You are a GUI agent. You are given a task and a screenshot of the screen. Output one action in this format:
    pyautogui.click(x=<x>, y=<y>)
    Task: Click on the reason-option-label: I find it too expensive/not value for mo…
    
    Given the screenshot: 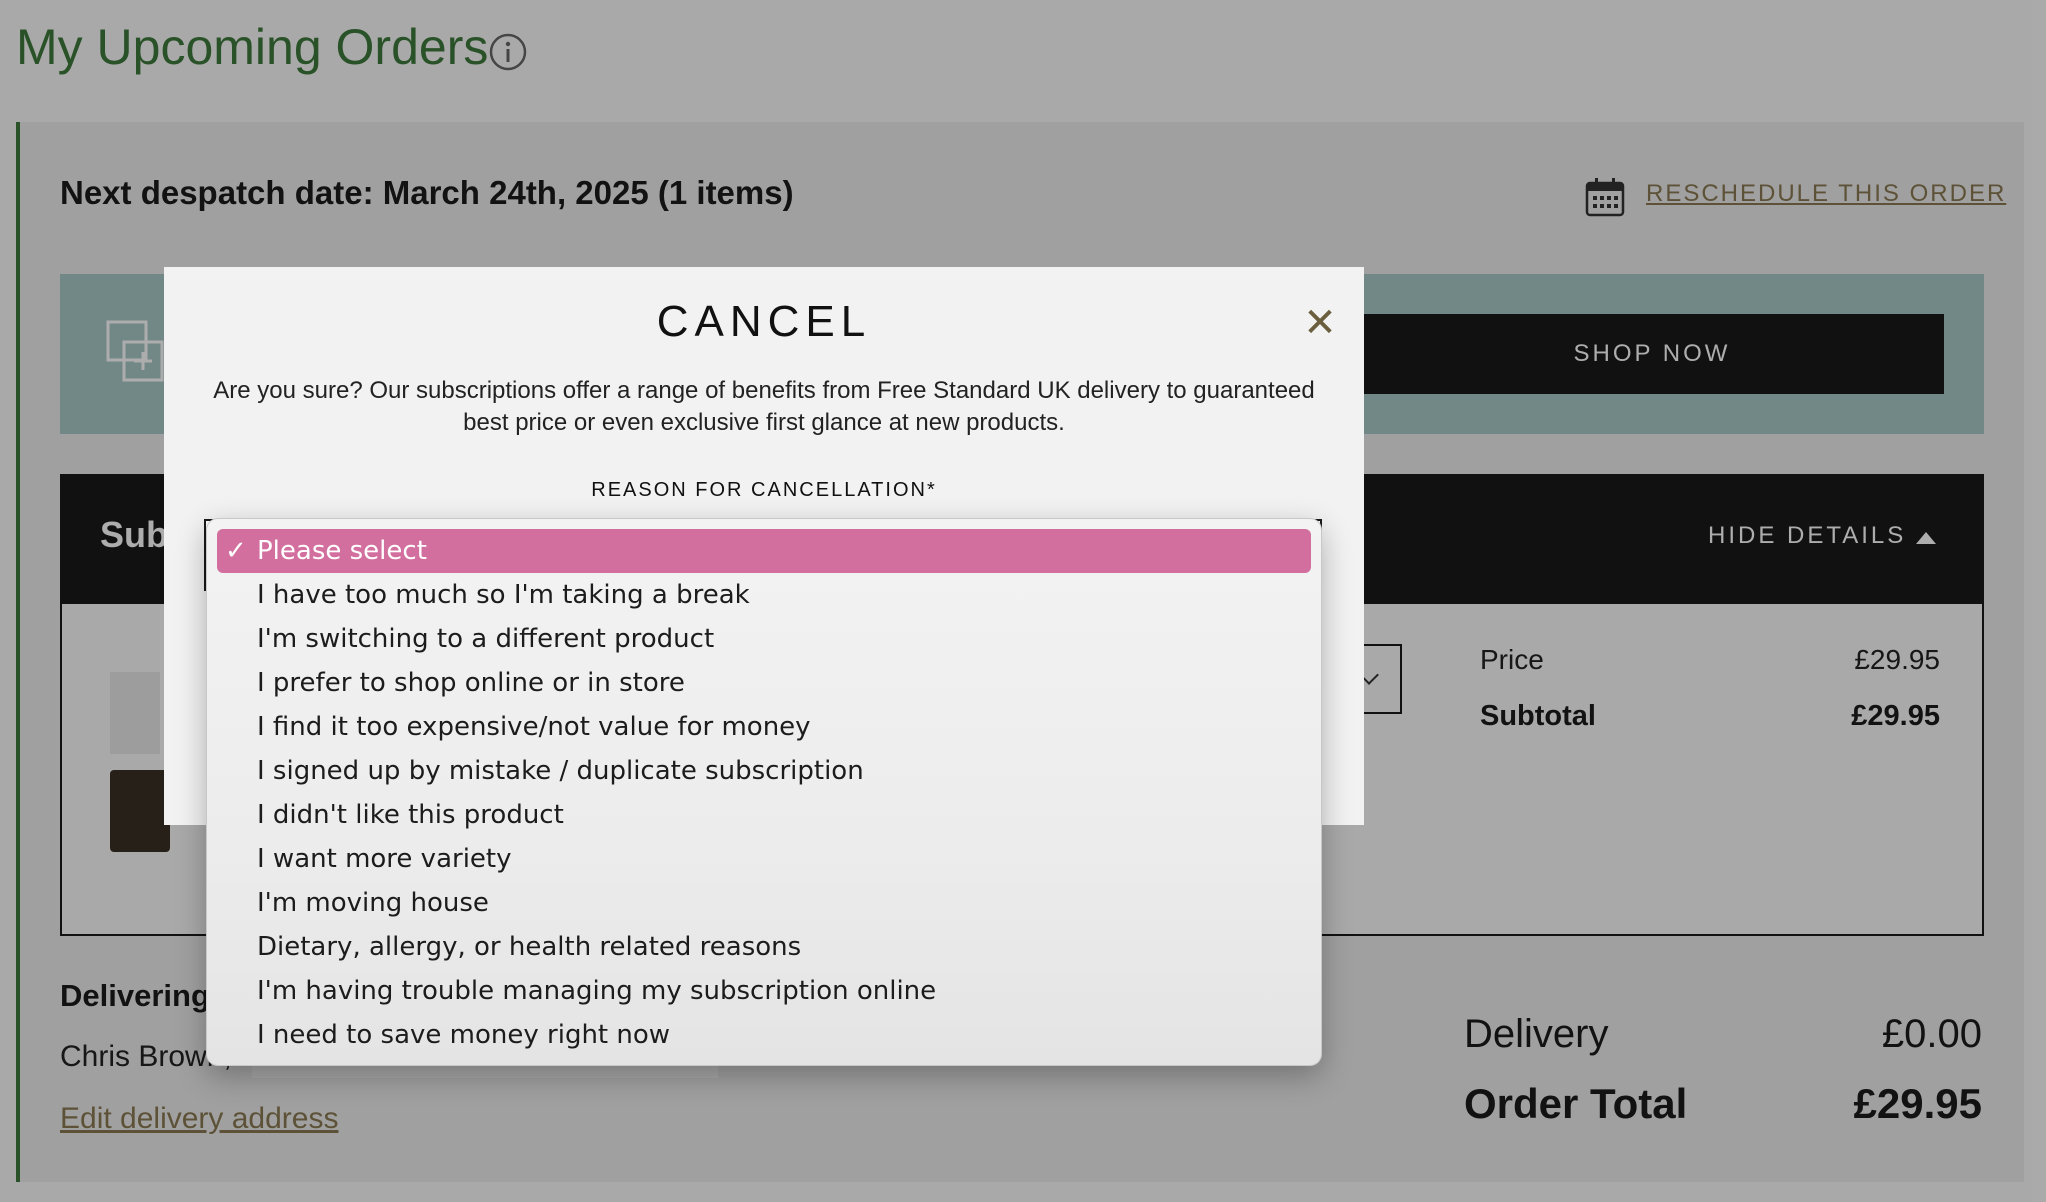 What is the action you would take?
    pyautogui.click(x=534, y=727)
    